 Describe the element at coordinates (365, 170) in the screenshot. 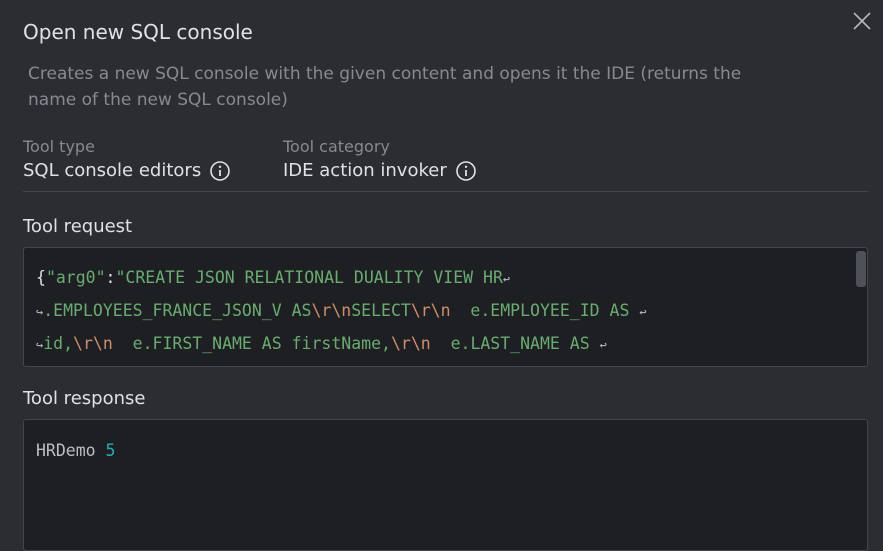

I see `tool-category-value: IDE action invoker` at that location.